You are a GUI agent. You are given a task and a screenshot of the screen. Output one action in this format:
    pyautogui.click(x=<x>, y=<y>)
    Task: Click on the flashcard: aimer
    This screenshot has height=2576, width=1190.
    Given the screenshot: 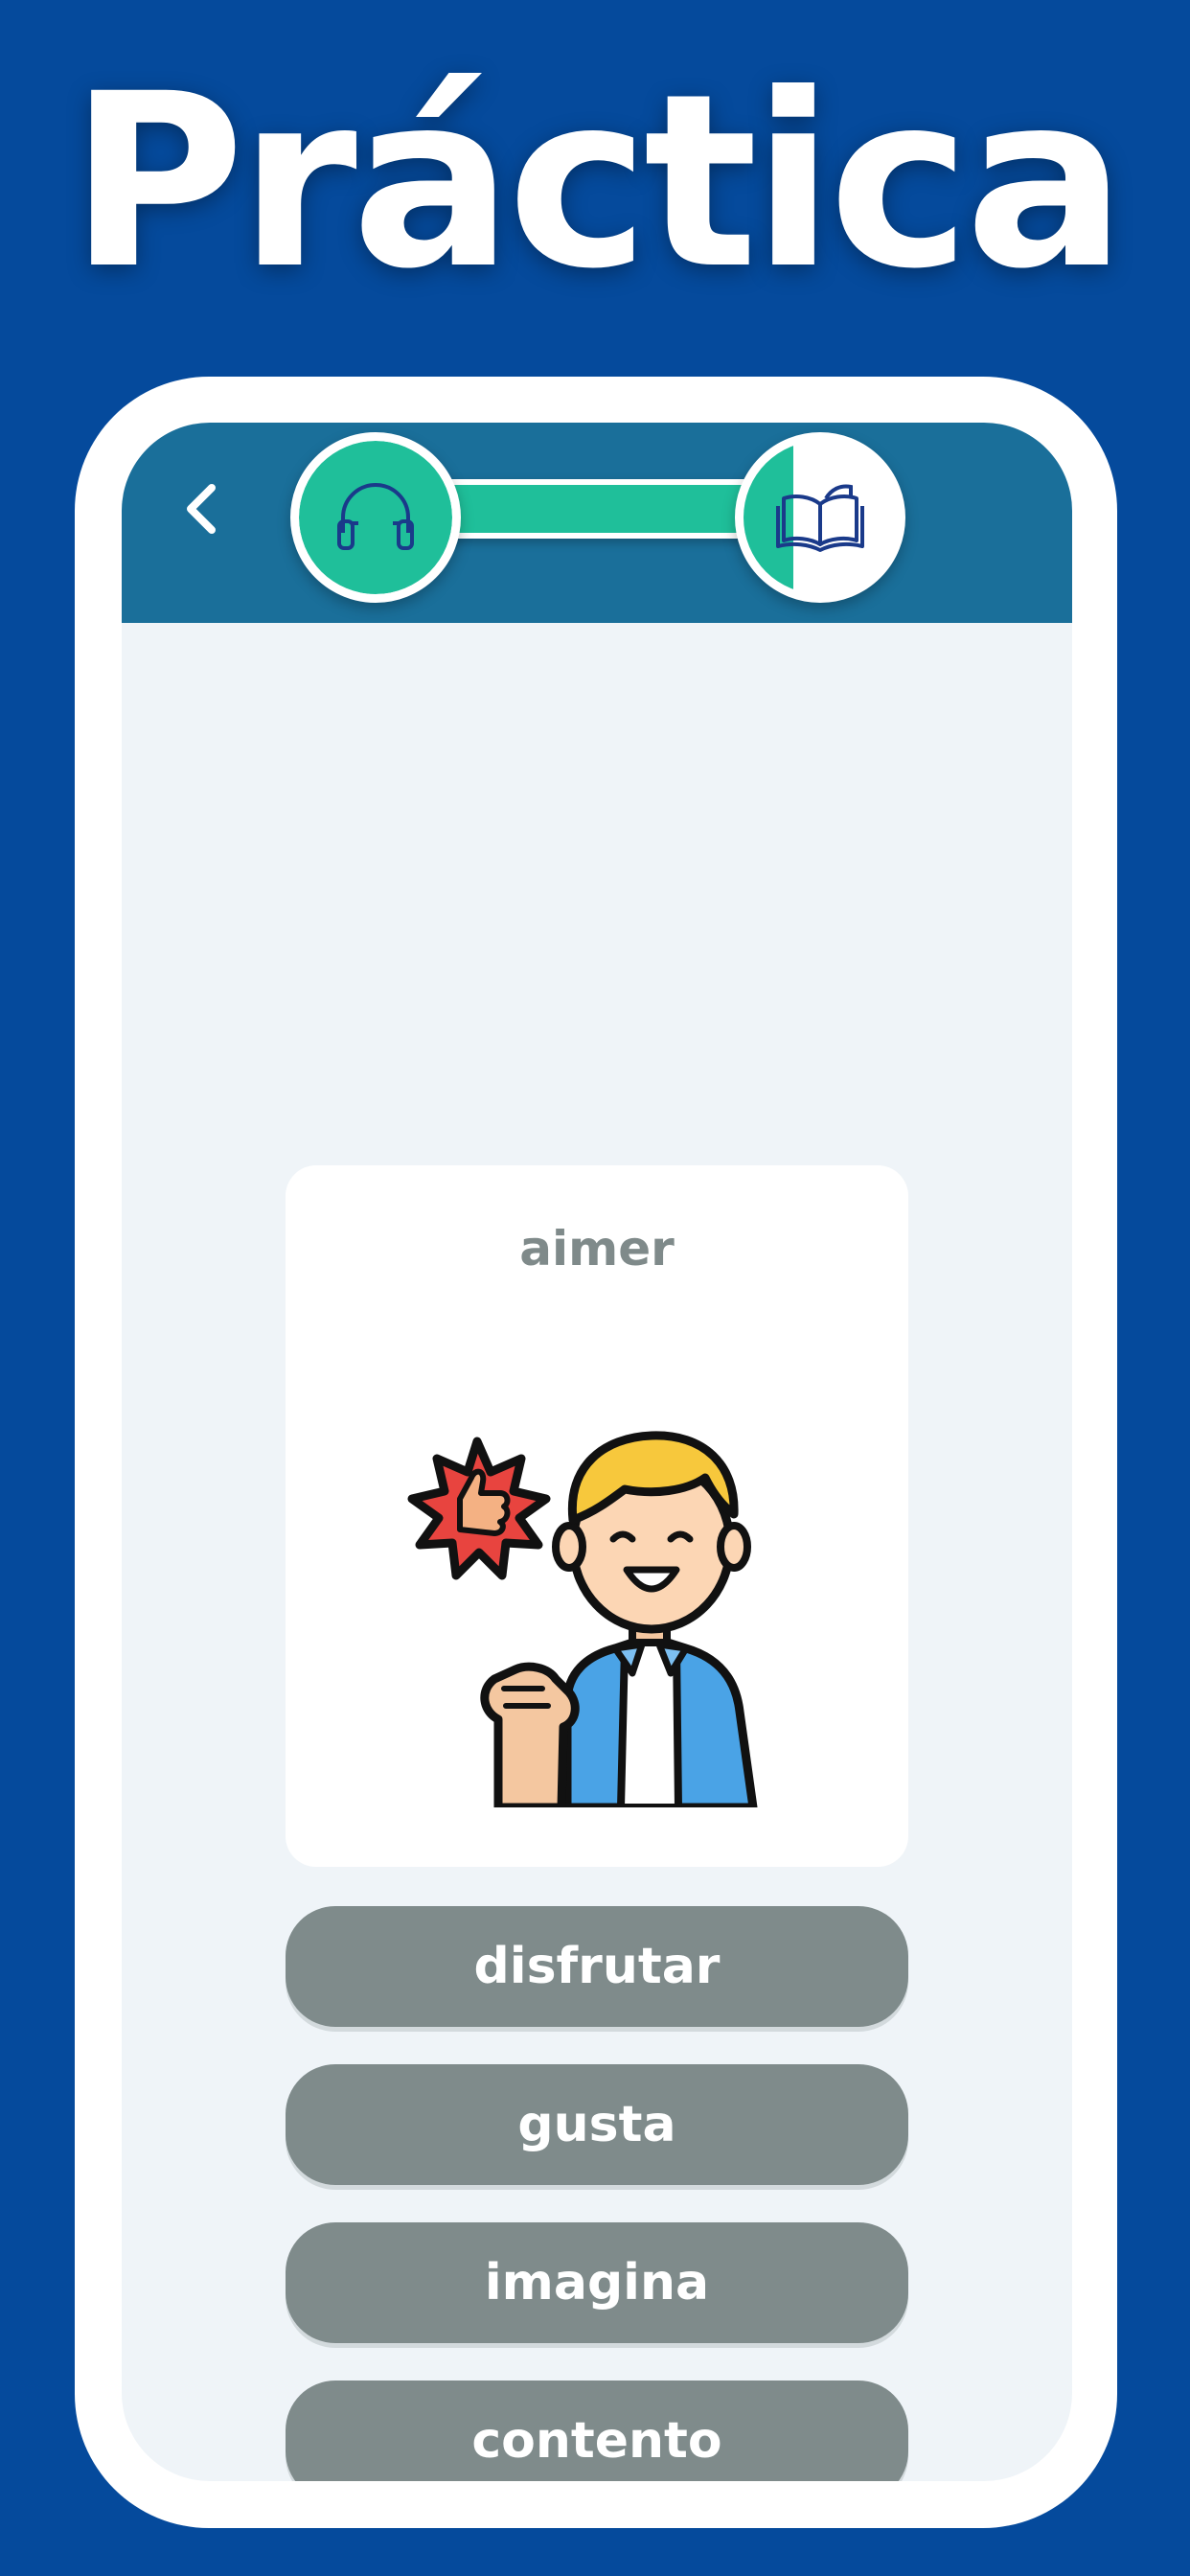 What is the action you would take?
    pyautogui.click(x=597, y=1516)
    